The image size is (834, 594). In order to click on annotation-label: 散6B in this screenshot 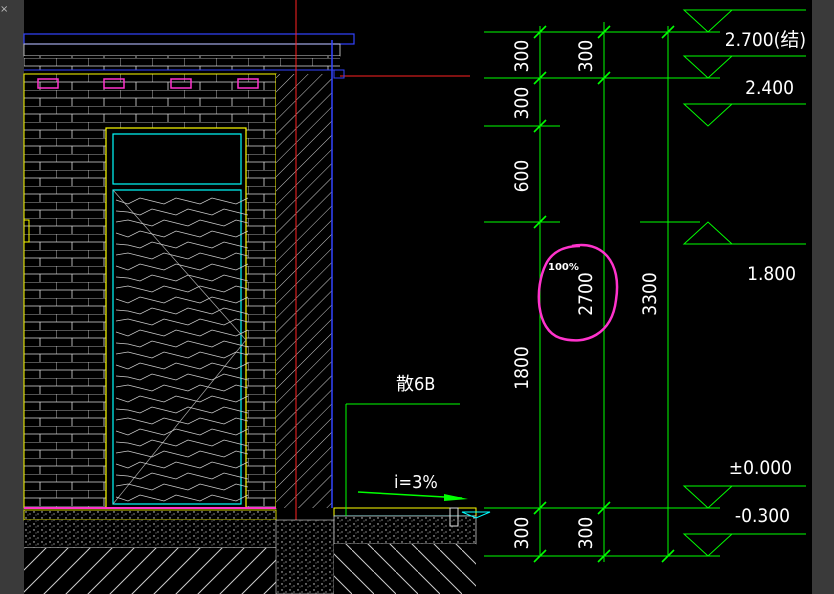, I will do `click(415, 384)`.